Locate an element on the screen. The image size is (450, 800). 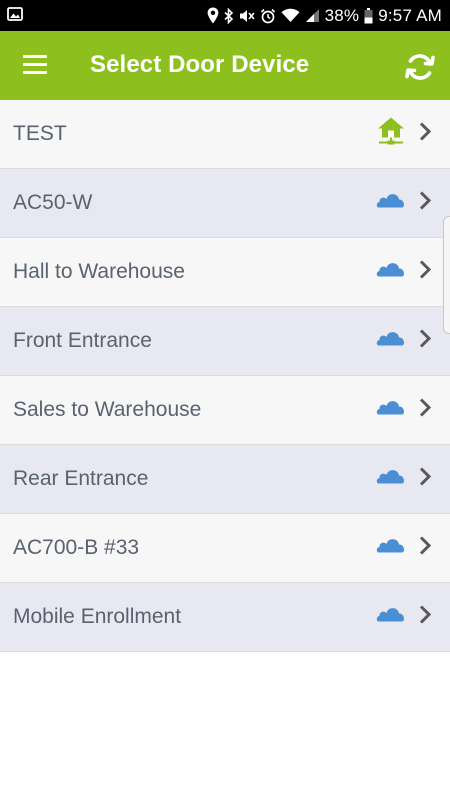
list-item-rear-entrance: Rear Entrance is located at coordinates (225, 479).